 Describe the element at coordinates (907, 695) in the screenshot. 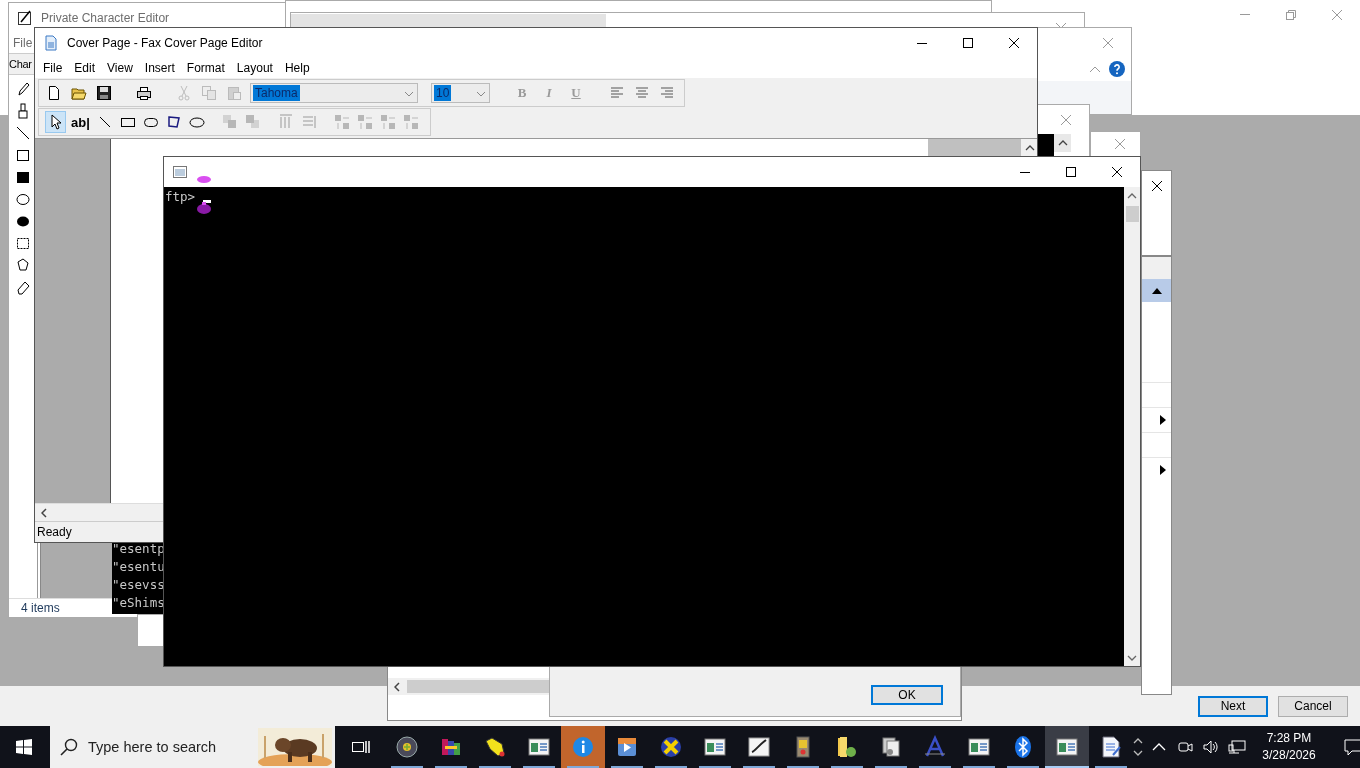

I see `ok-button: OK` at that location.